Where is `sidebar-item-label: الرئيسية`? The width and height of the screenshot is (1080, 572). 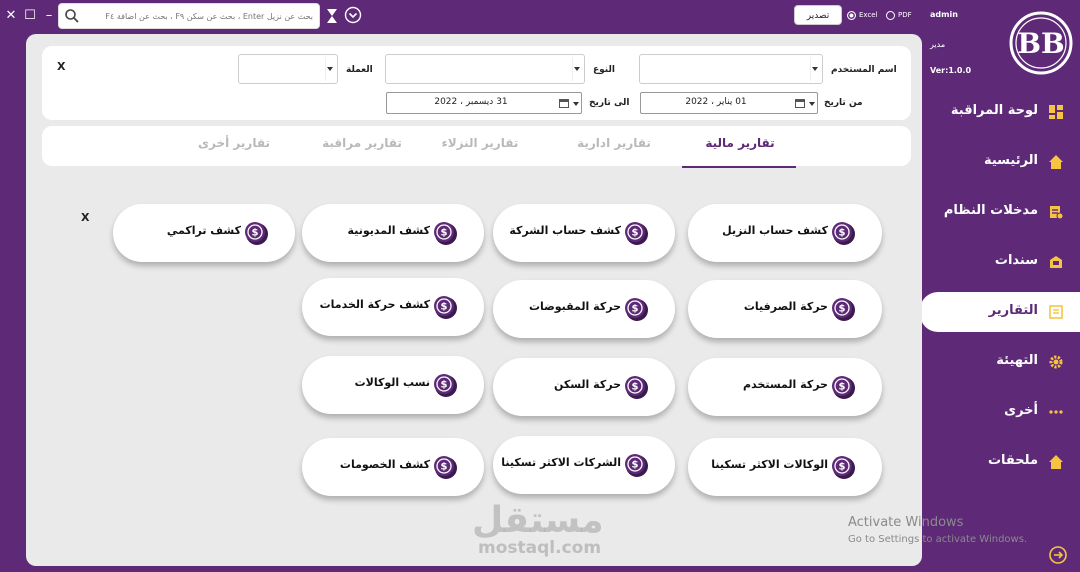
sidebar-item-label: الرئيسية is located at coordinates (1010, 160).